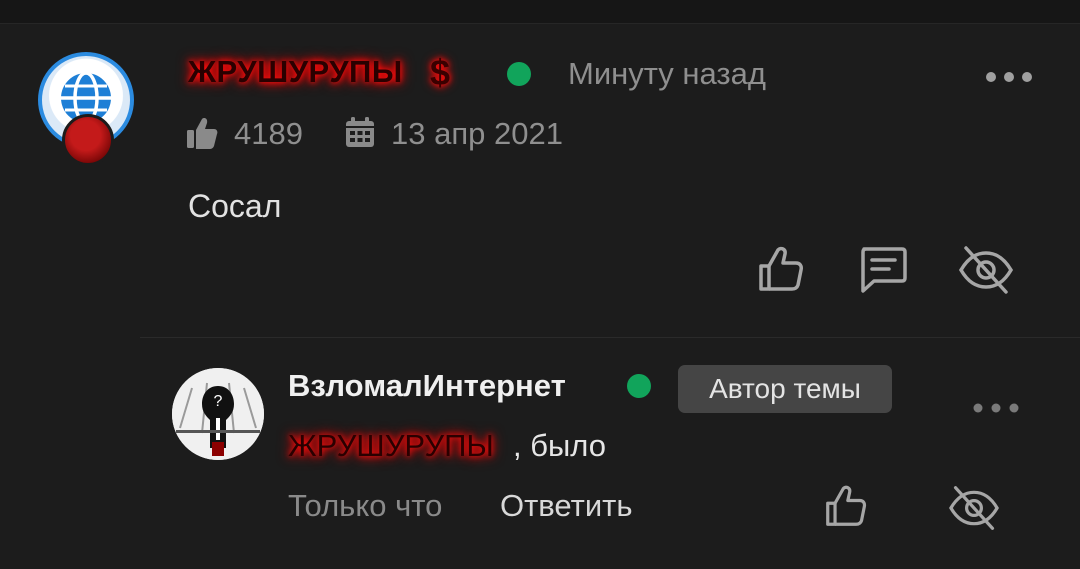 The height and width of the screenshot is (569, 1080). Describe the element at coordinates (540, 12) in the screenshot. I see `top-divider` at that location.